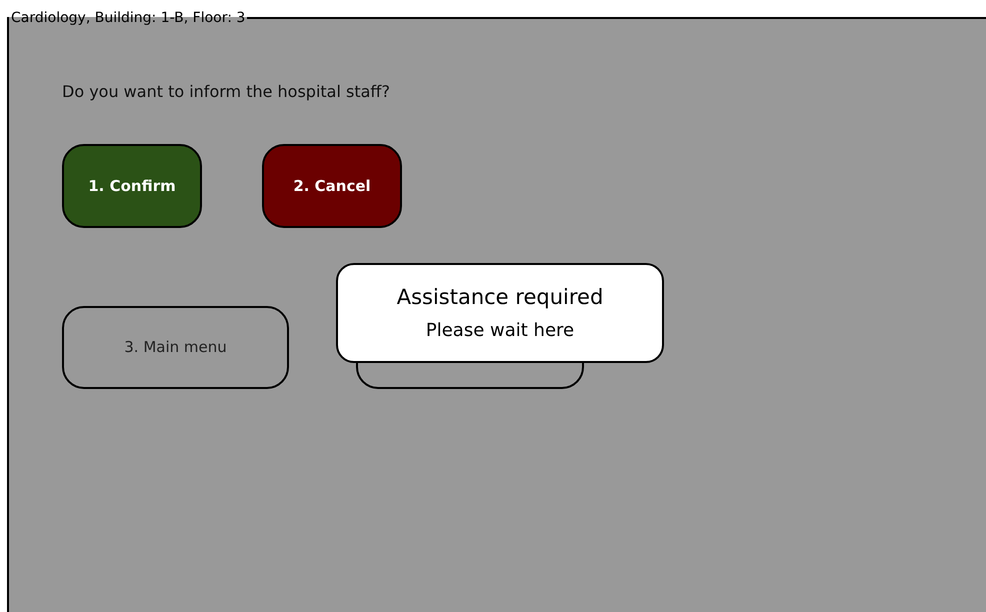 The image size is (986, 612). Describe the element at coordinates (500, 297) in the screenshot. I see `popup-title: Assistance required` at that location.